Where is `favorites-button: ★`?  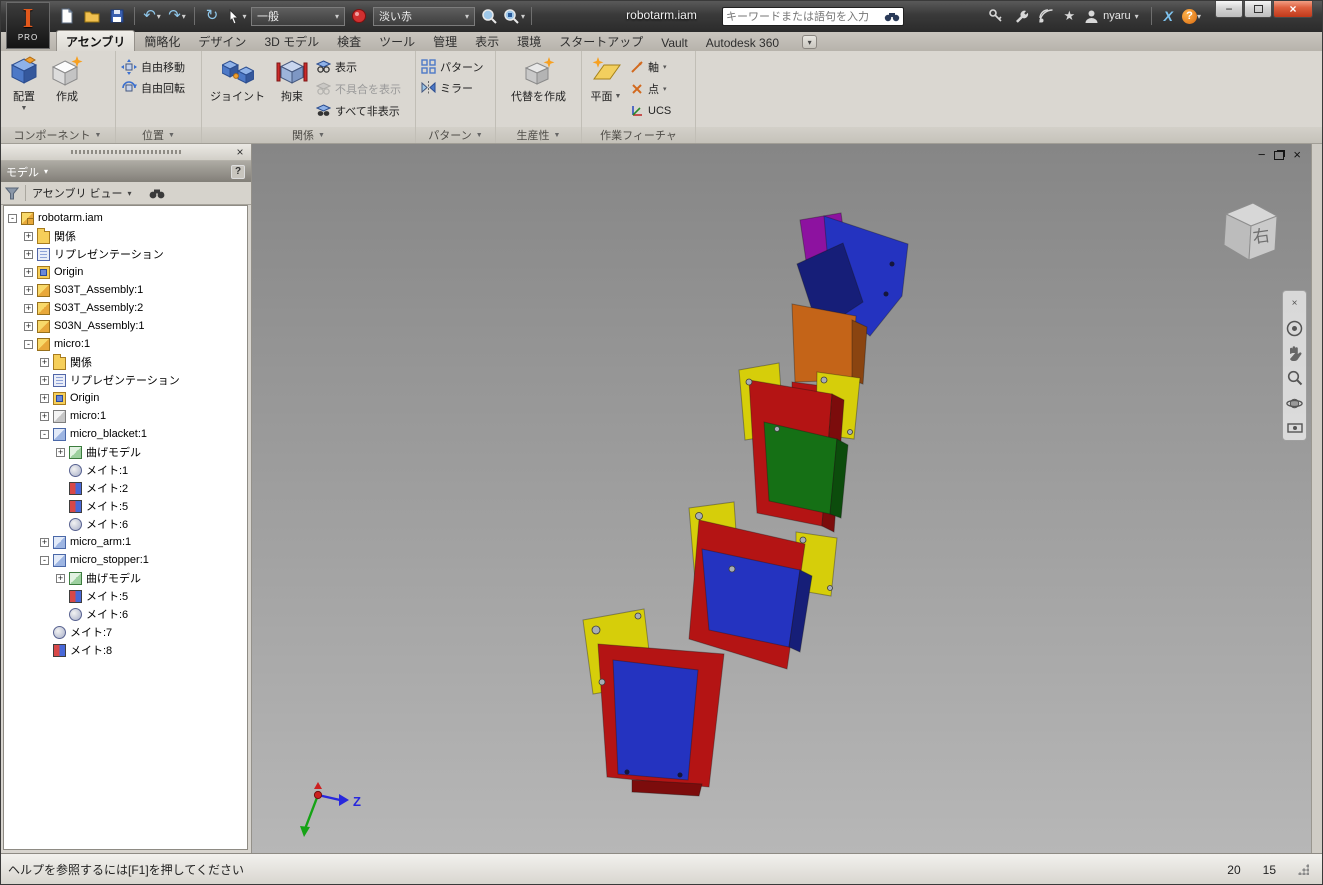
favorites-button: ★ is located at coordinates (1069, 16).